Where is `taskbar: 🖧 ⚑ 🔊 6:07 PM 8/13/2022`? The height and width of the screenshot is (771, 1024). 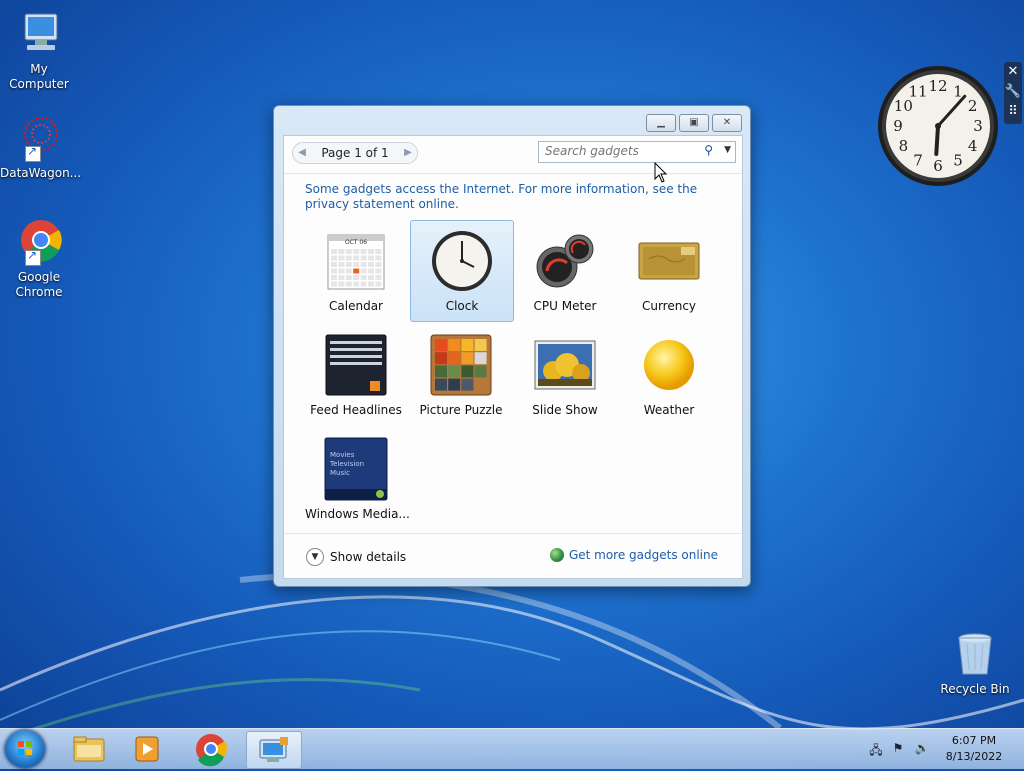 taskbar: 🖧 ⚑ 🔊 6:07 PM 8/13/2022 is located at coordinates (512, 748).